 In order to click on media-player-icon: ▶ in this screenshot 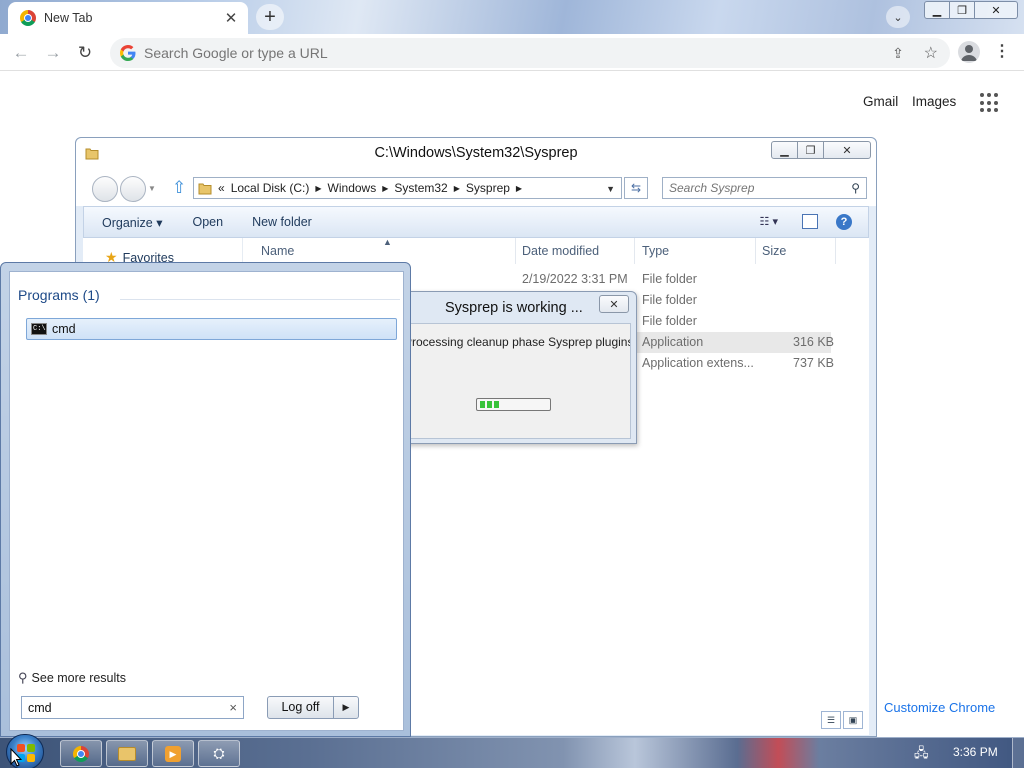, I will do `click(173, 753)`.